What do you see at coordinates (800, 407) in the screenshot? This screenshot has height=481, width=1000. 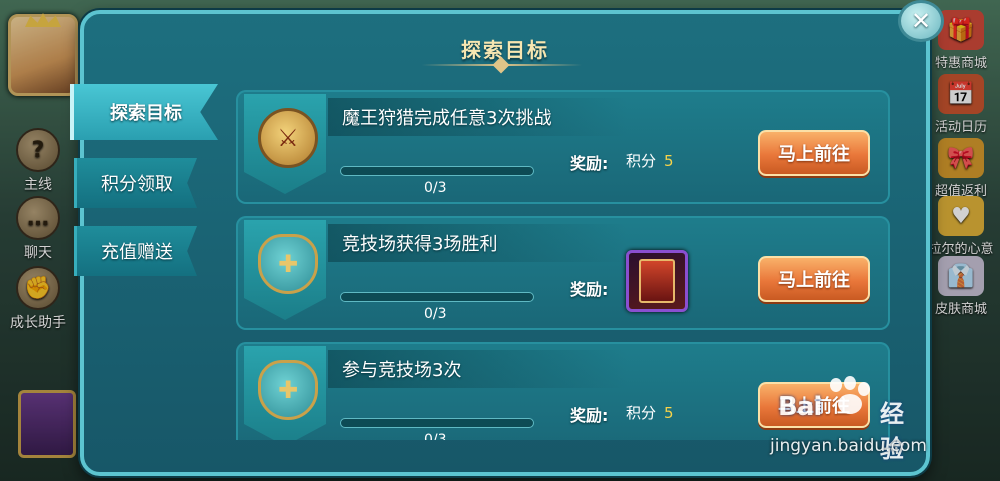 I see `watermark-brand: Bai` at bounding box center [800, 407].